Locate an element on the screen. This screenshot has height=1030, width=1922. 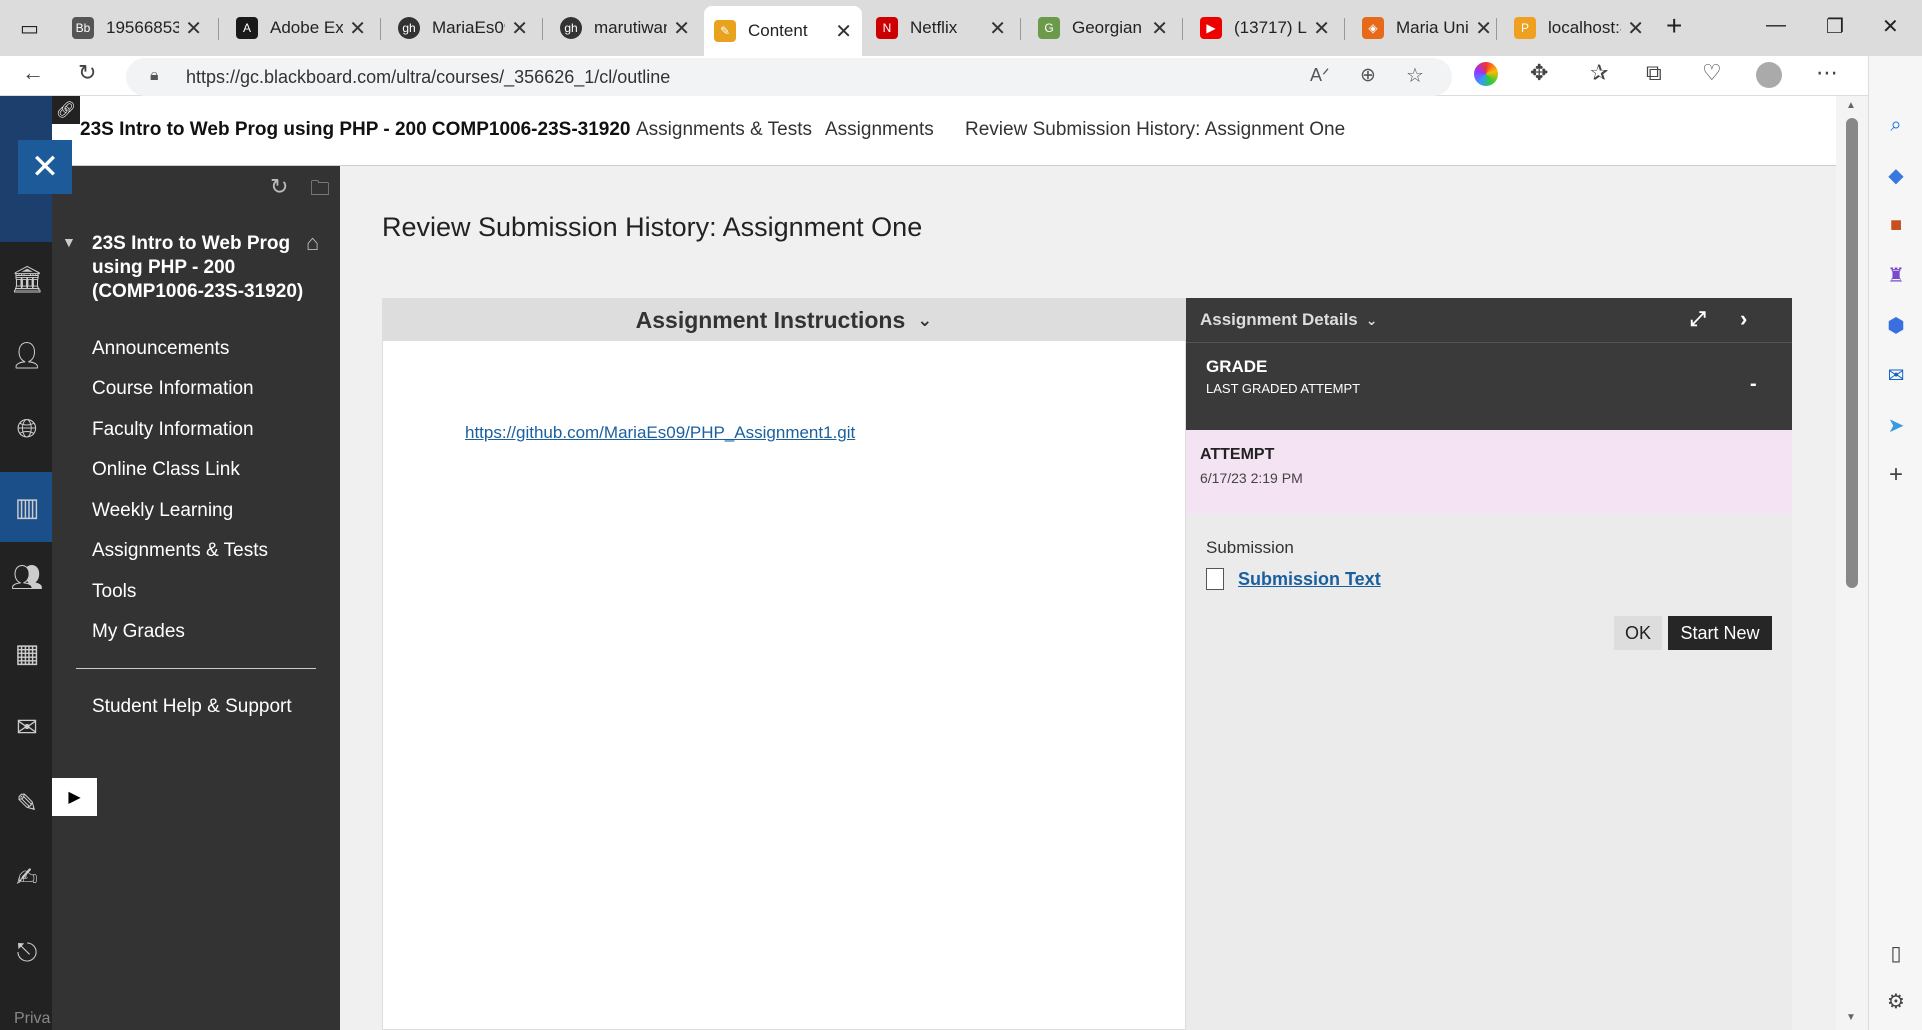
attempt-row: ATTEMPT 6/17/23 2:19 PM is located at coordinates (1489, 472).